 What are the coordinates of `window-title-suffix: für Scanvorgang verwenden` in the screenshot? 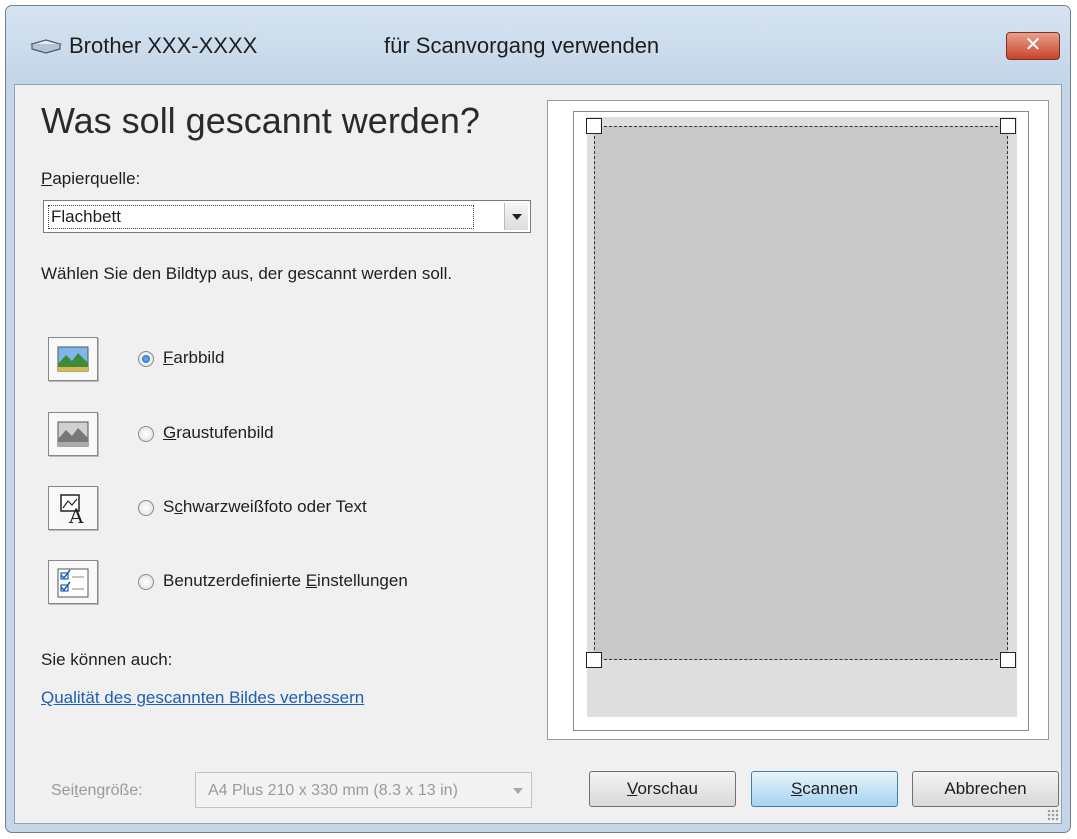 It's located at (522, 45).